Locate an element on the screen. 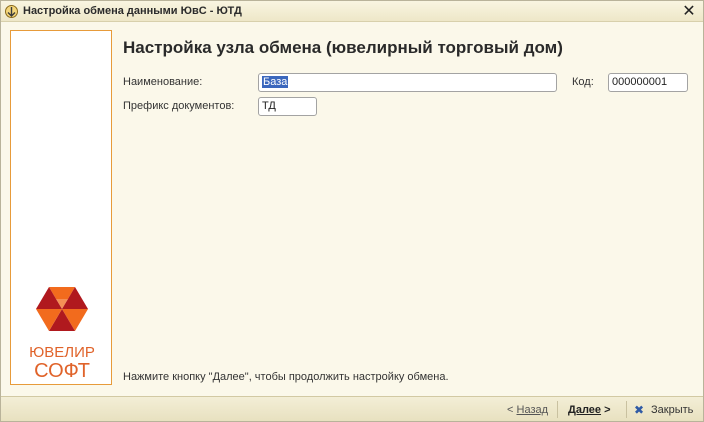 The height and width of the screenshot is (422, 704). close-button: Закрыть is located at coordinates (672, 410).